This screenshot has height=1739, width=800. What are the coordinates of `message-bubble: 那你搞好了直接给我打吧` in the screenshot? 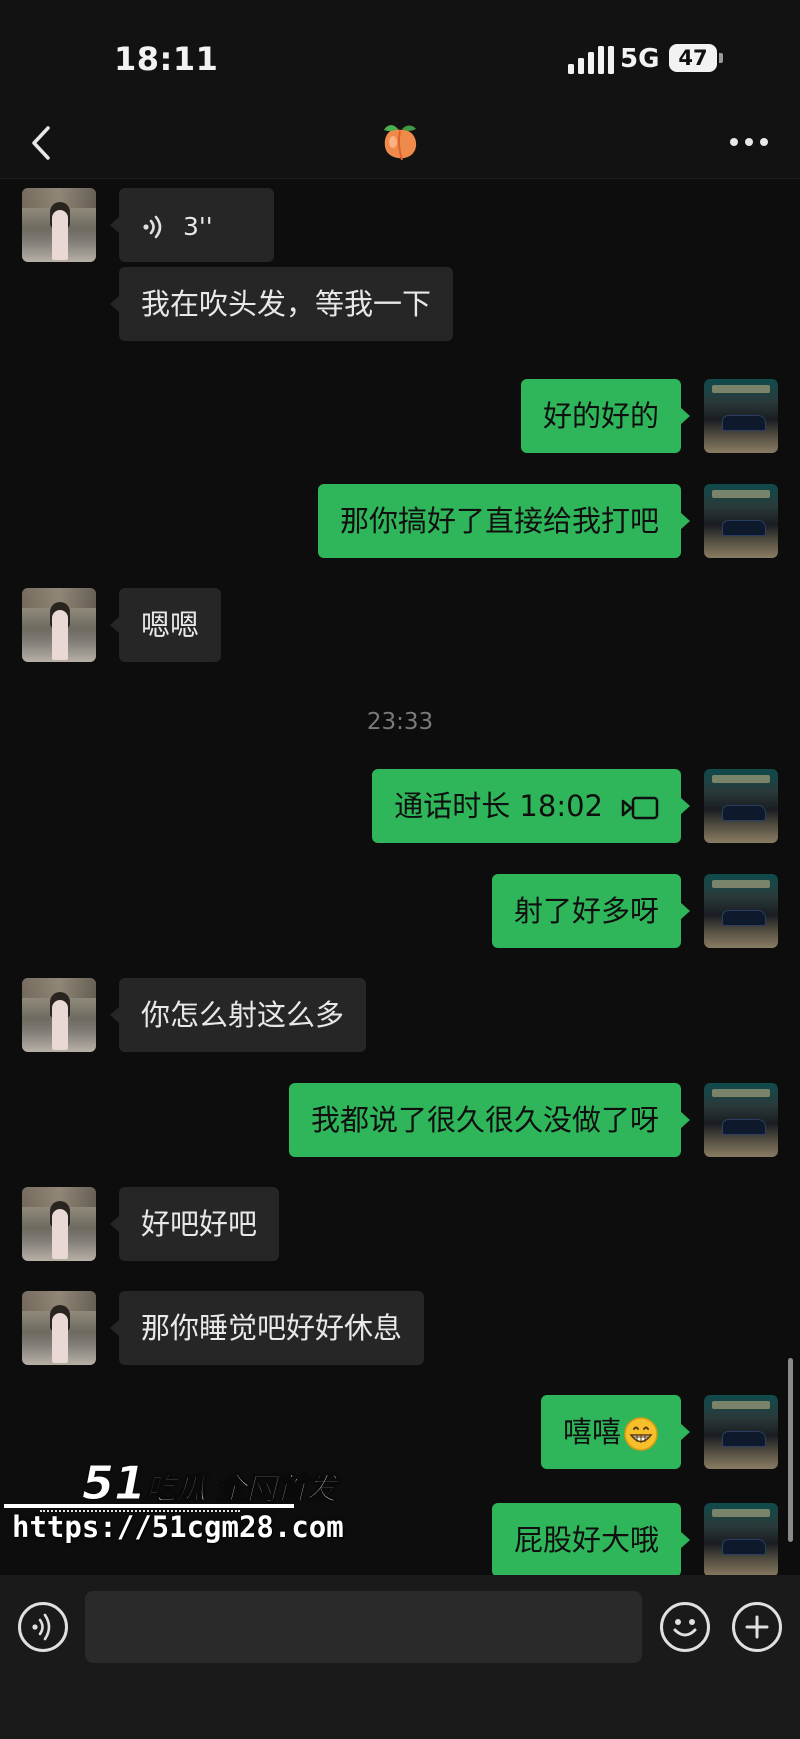 It's located at (504, 521).